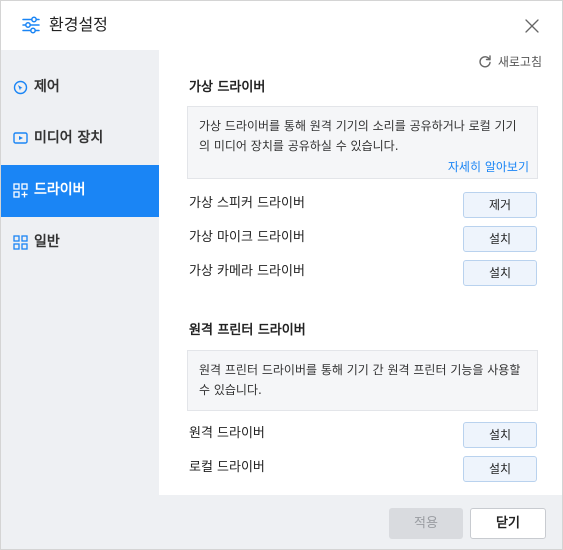 The height and width of the screenshot is (550, 563). What do you see at coordinates (426, 523) in the screenshot?
I see `apply-button: 적용` at bounding box center [426, 523].